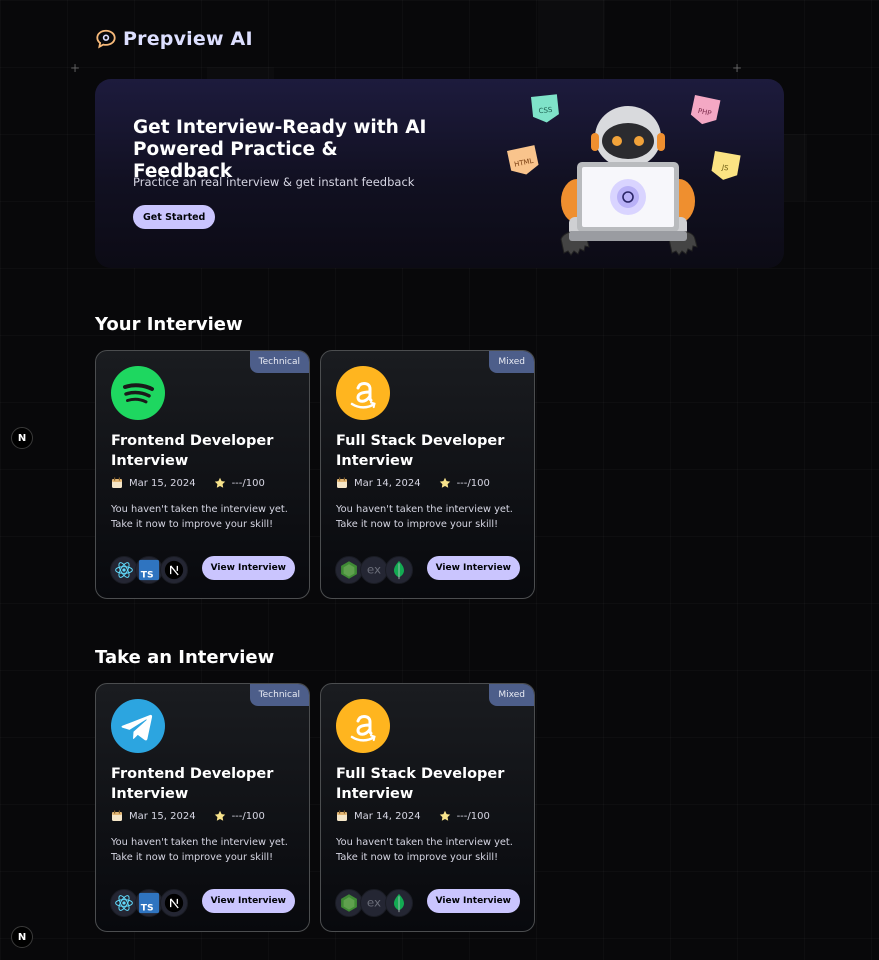 The height and width of the screenshot is (960, 879). I want to click on php-sticker-icon: PHP, so click(705, 110).